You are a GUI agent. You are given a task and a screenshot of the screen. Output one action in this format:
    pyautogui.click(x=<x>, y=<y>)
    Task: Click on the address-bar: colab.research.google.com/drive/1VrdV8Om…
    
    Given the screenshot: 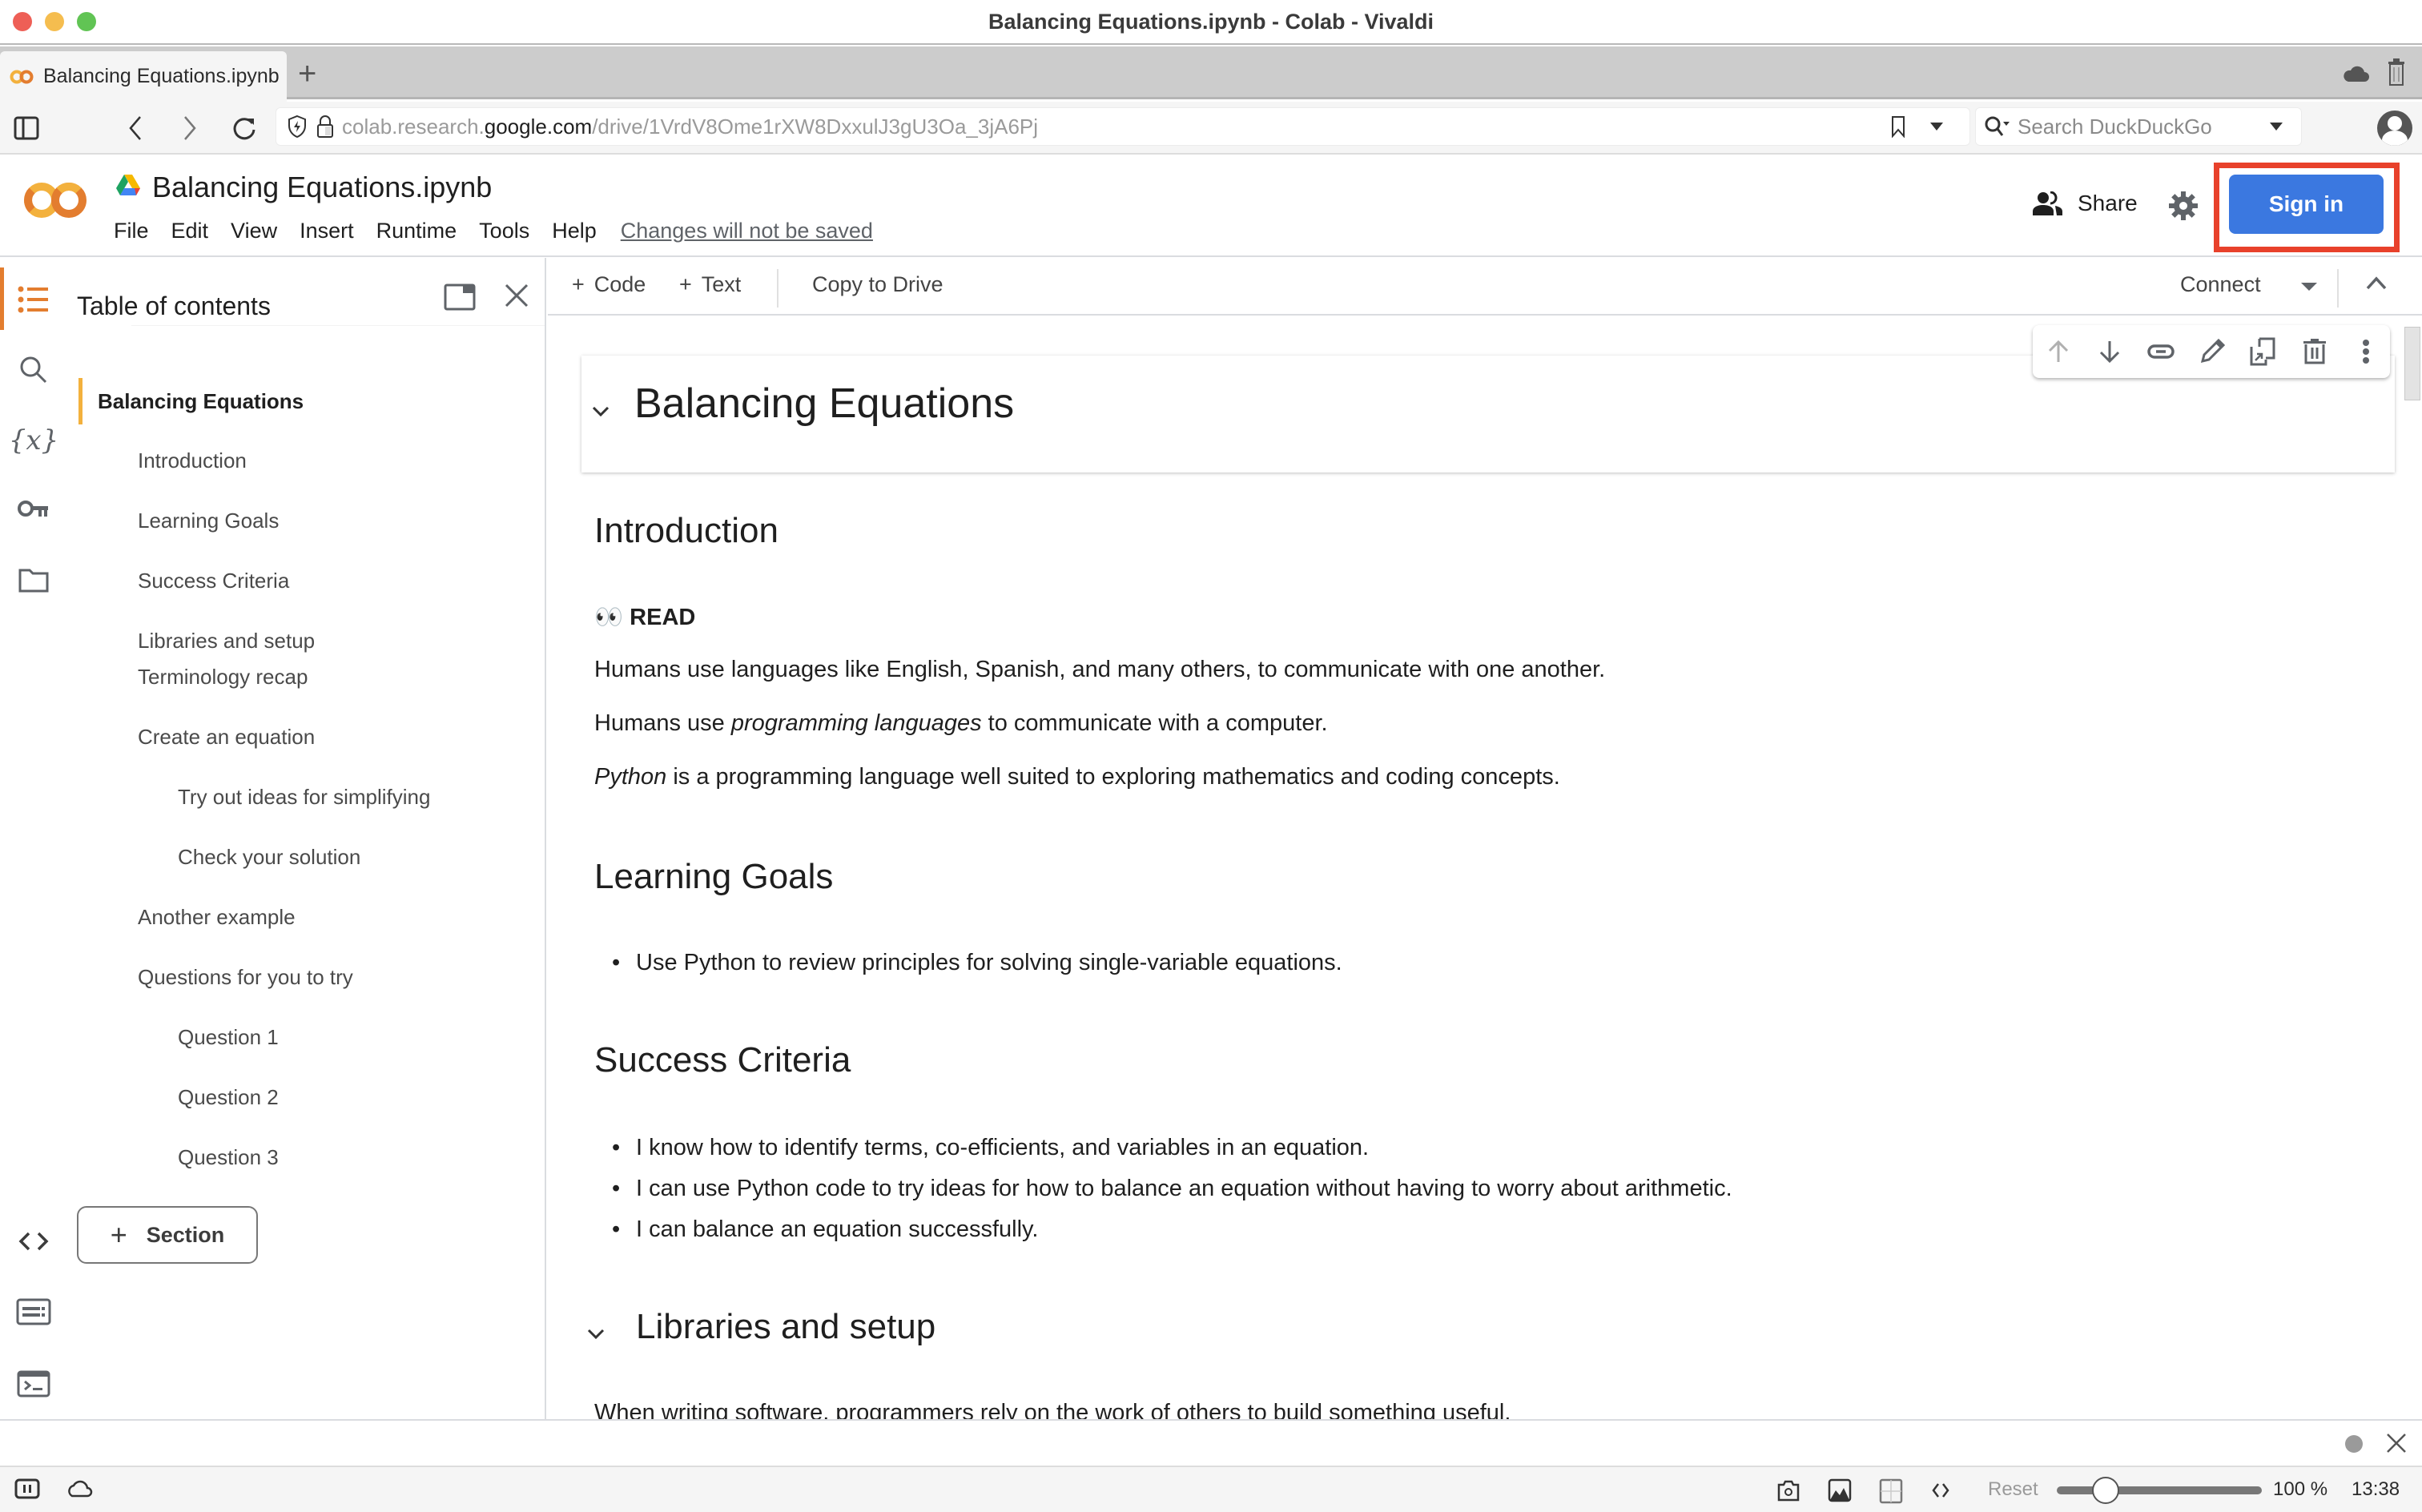 What is the action you would take?
    pyautogui.click(x=1123, y=126)
    